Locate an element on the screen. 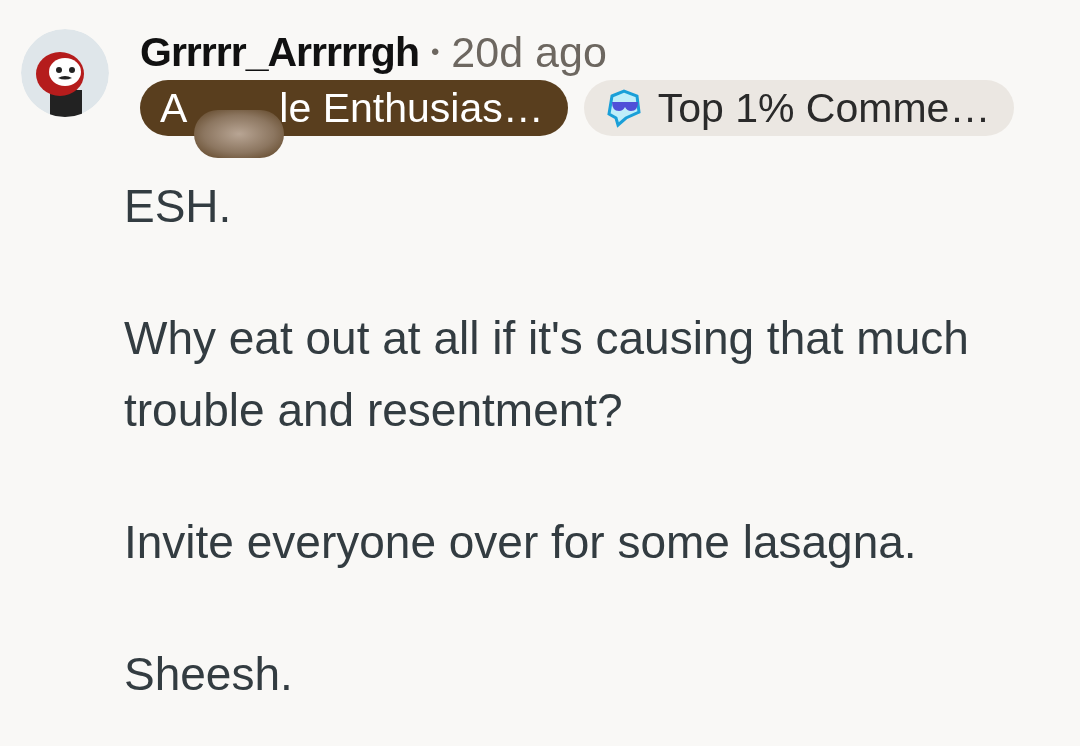 The image size is (1080, 746). timestamp: 20d ago is located at coordinates (529, 52).